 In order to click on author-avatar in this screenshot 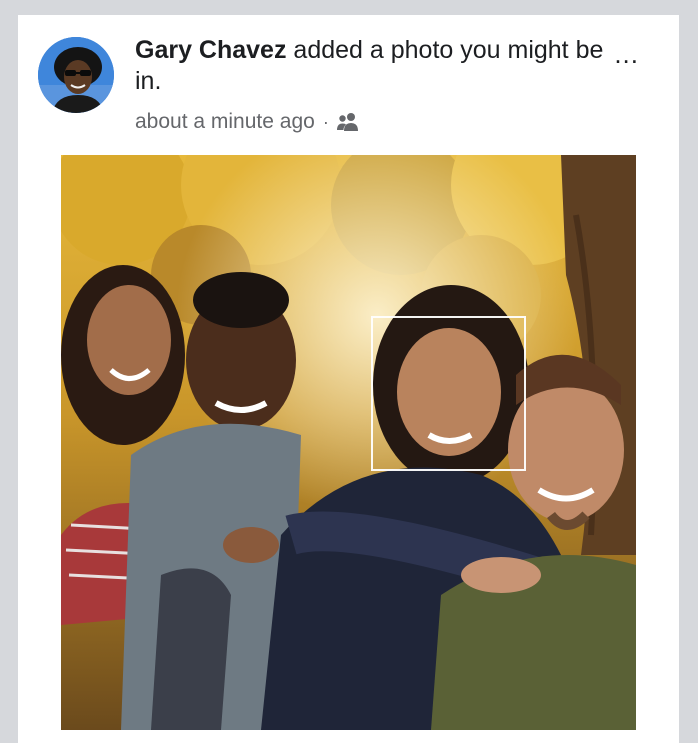, I will do `click(76, 75)`.